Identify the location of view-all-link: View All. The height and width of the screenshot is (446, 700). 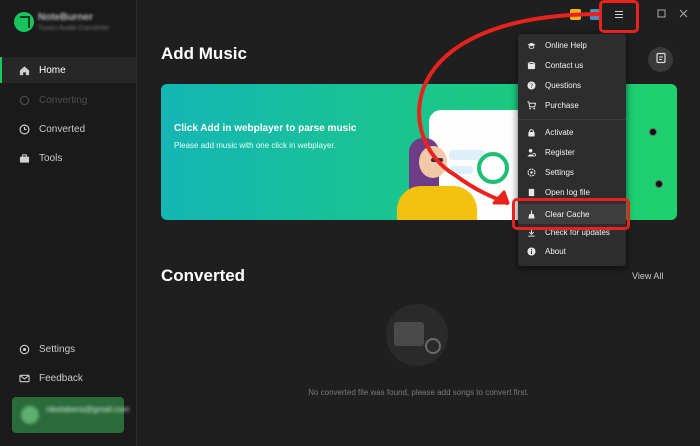
(647, 276).